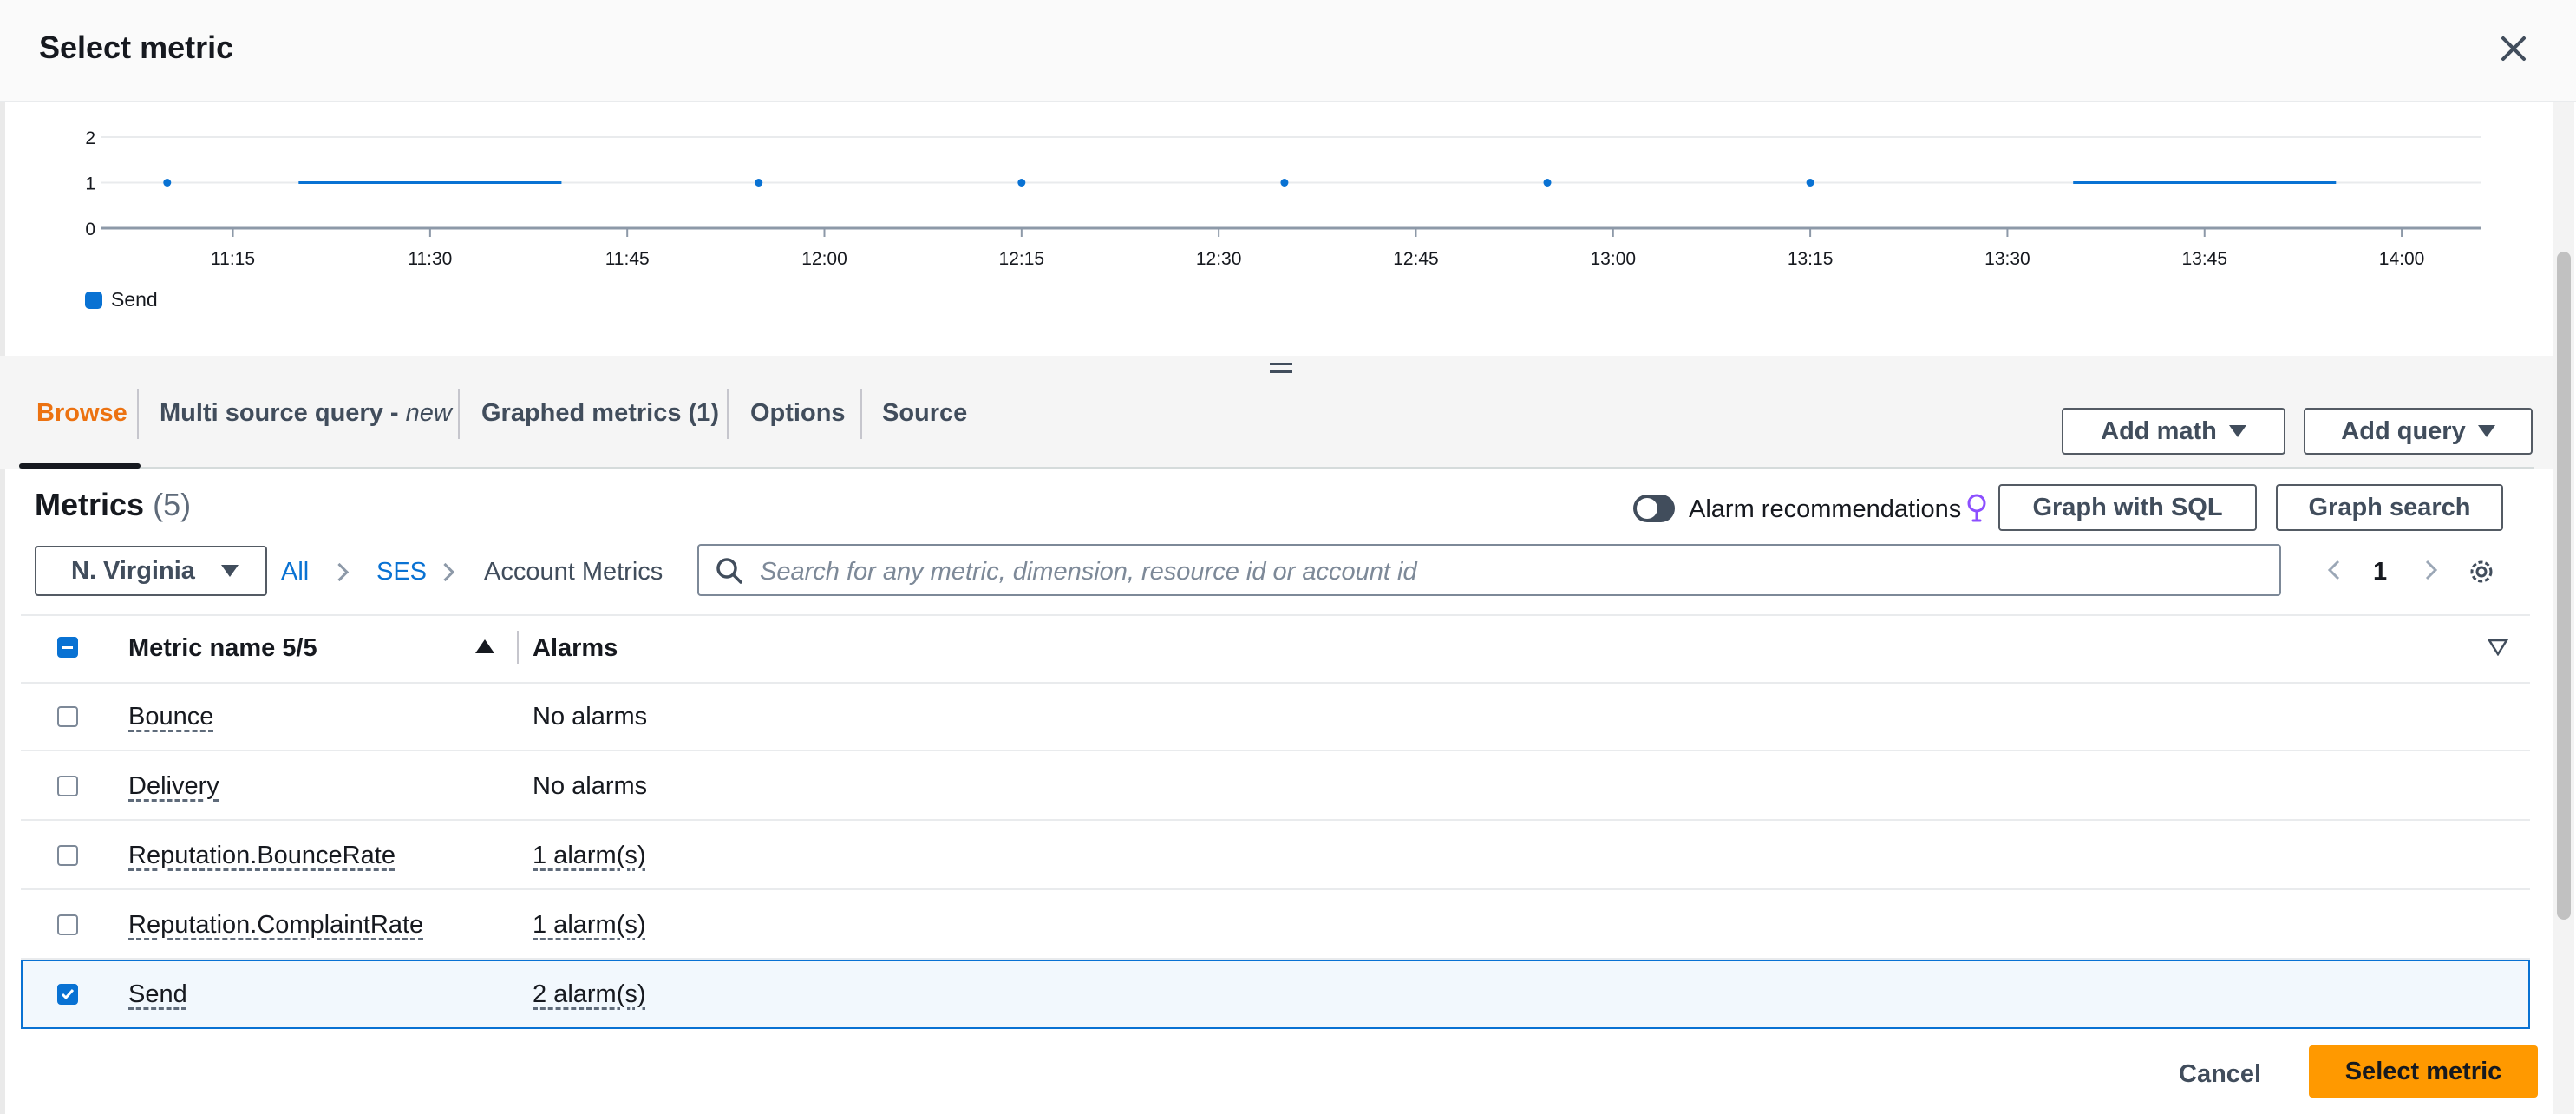 This screenshot has height=1114, width=2576. I want to click on lightbulb-icon, so click(1976, 508).